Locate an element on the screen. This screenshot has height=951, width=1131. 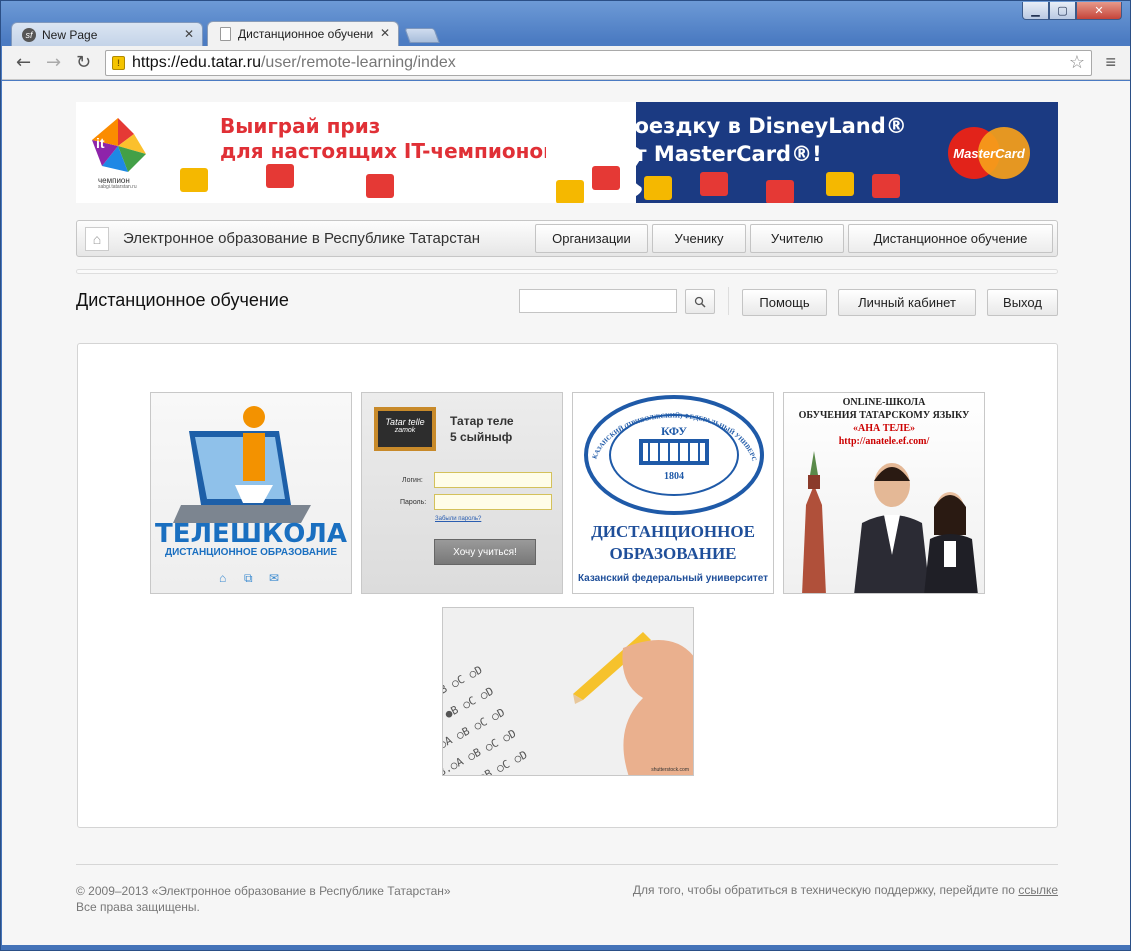
banner-left-line2: для настоящих IT-чемпионов is located at coordinates (388, 151).